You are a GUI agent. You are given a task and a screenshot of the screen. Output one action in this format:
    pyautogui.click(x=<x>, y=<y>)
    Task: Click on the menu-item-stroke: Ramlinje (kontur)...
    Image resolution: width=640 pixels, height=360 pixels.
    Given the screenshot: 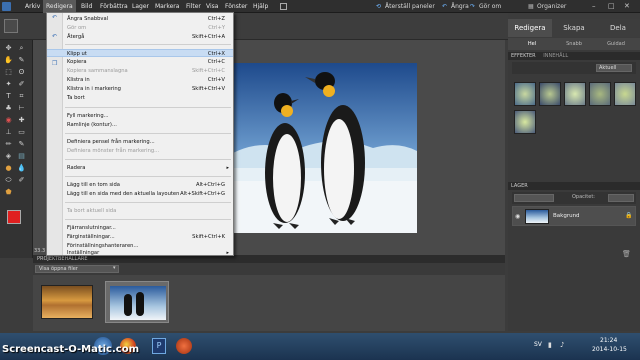 What is the action you would take?
    pyautogui.click(x=140, y=125)
    